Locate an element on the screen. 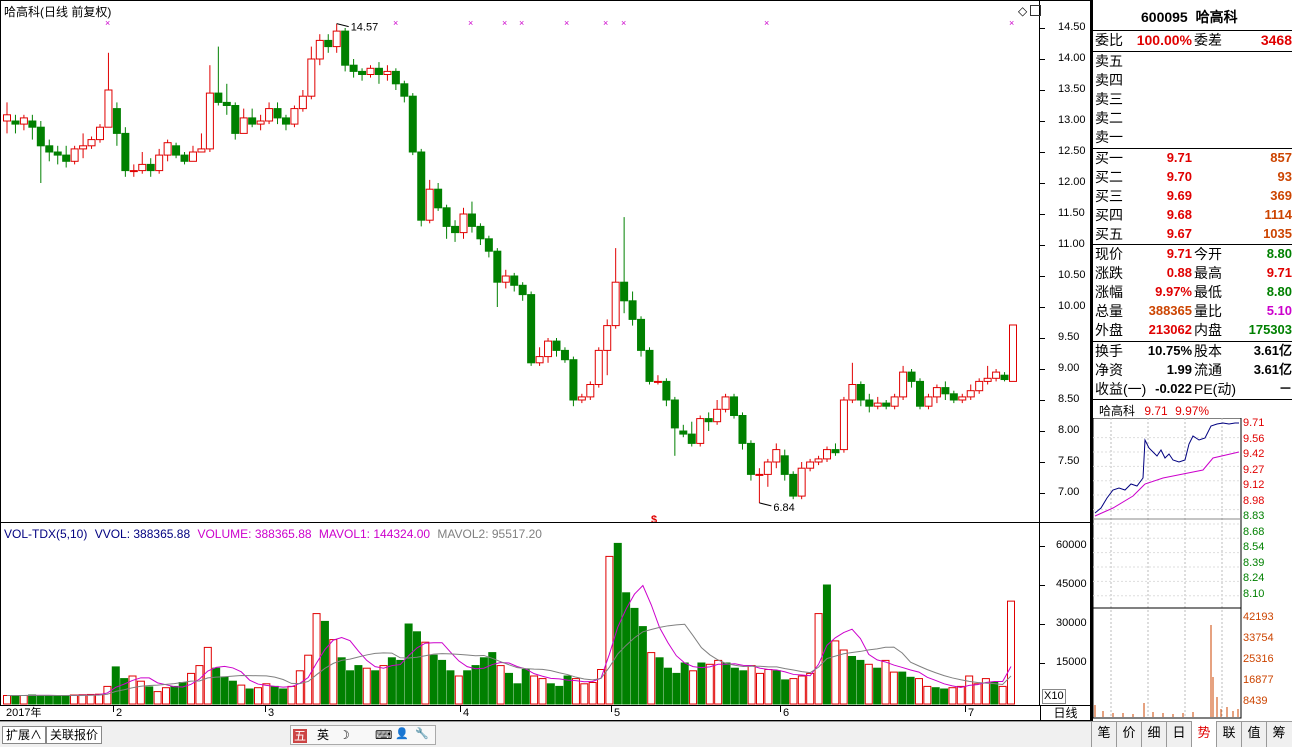  buy-level-row: 买四 9.68 1114 is located at coordinates (1193, 215).